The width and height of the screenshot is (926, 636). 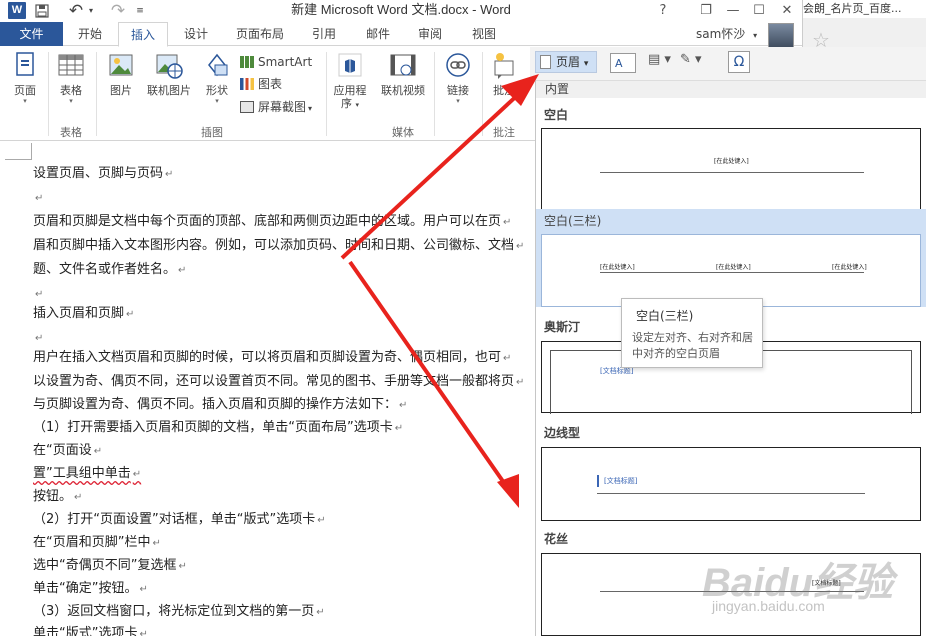 What do you see at coordinates (726, 34) in the screenshot?
I see `user-account: sam怀沙 ▾` at bounding box center [726, 34].